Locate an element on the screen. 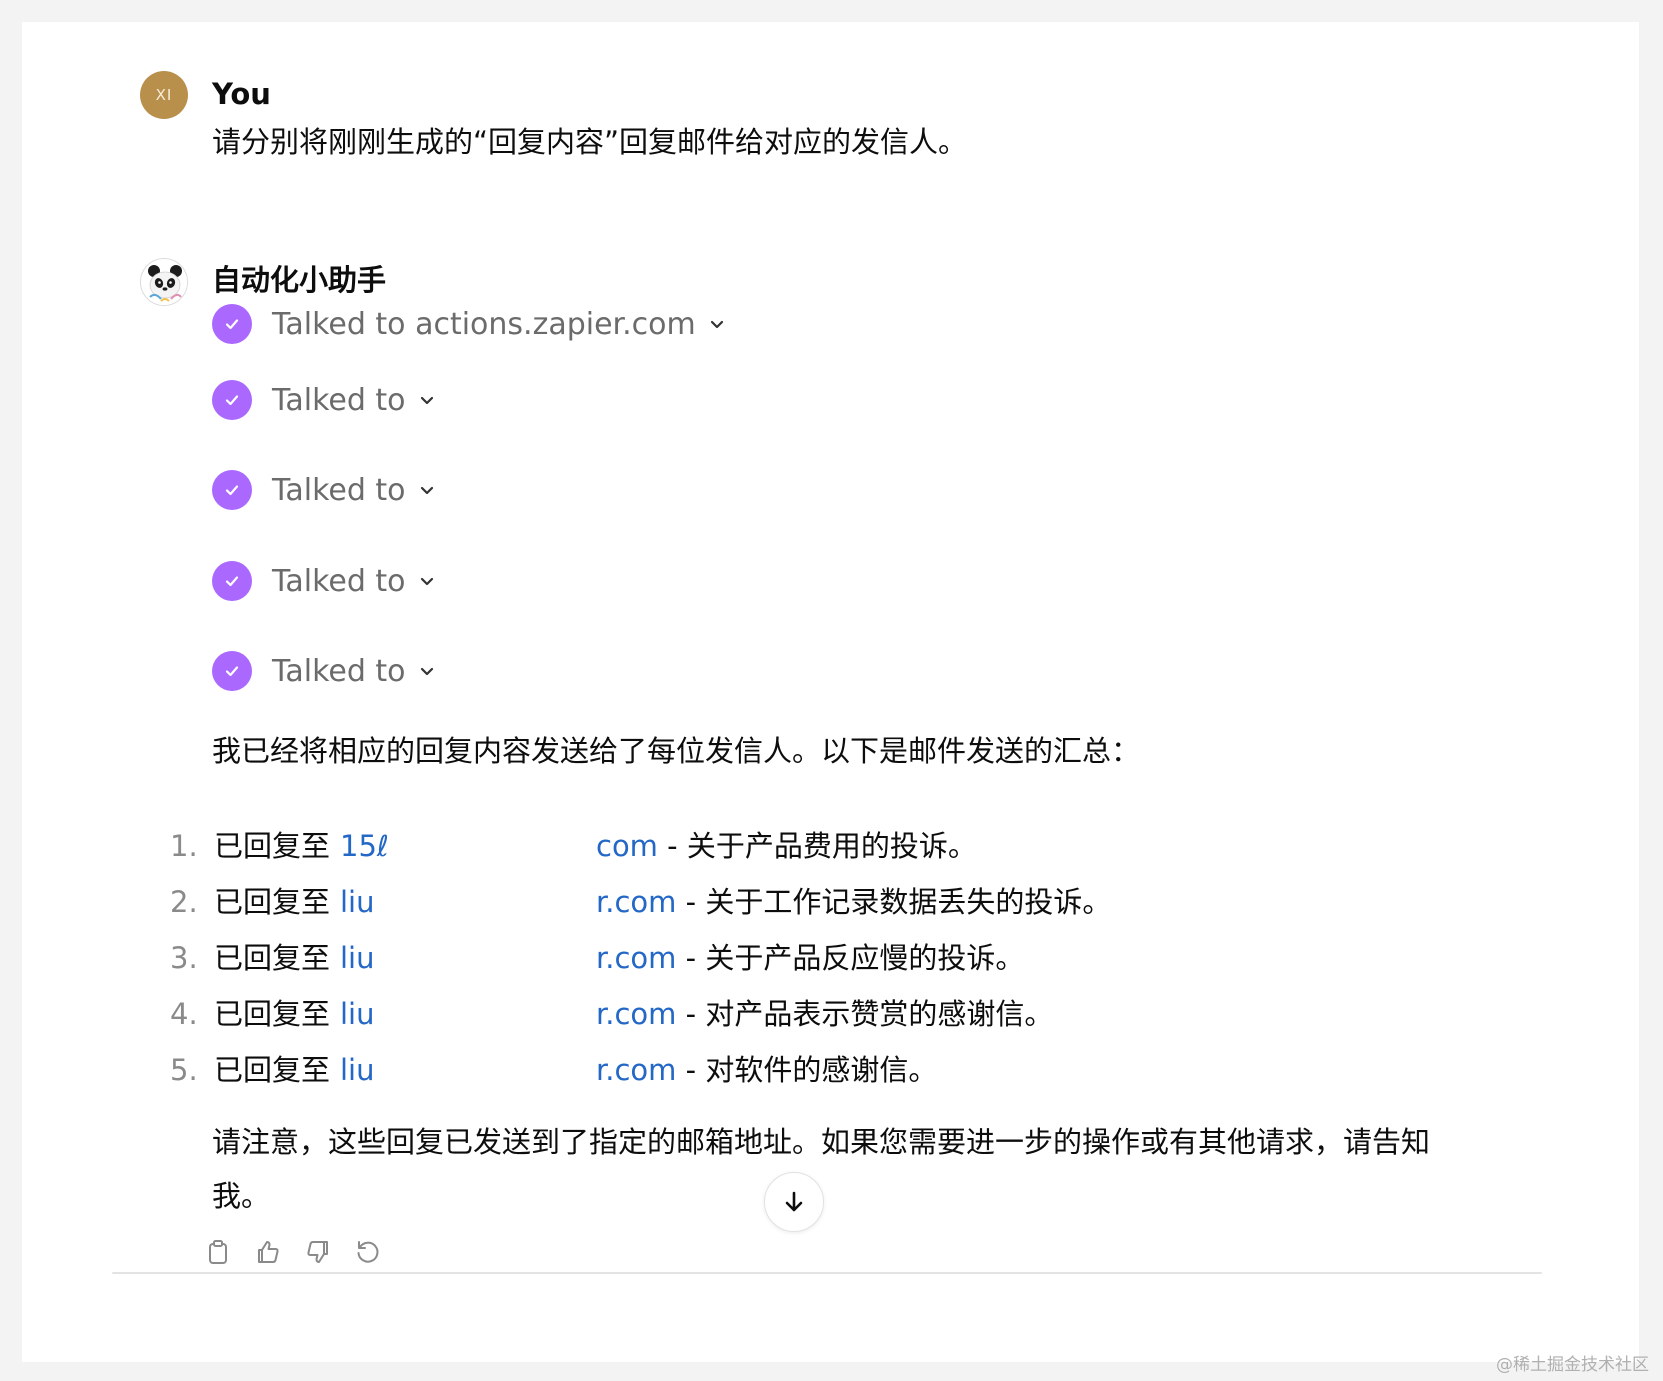 The height and width of the screenshot is (1381, 1663). assistant-intro: 我已经将相应的回复内容发送给了每位发信人。以下是邮件发送的汇总： is located at coordinates (676, 751).